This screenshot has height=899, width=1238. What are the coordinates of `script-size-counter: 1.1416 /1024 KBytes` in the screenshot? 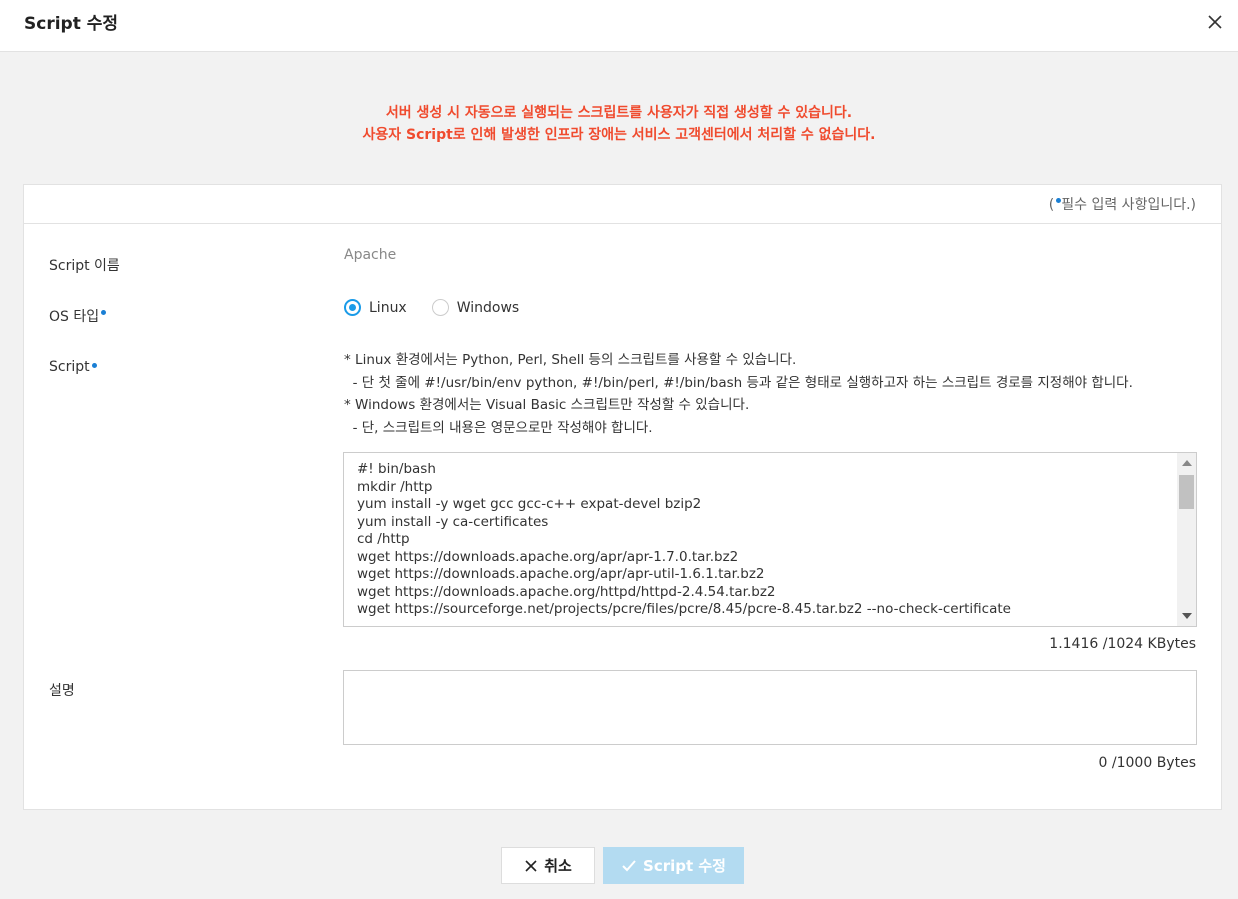 It's located at (1122, 644).